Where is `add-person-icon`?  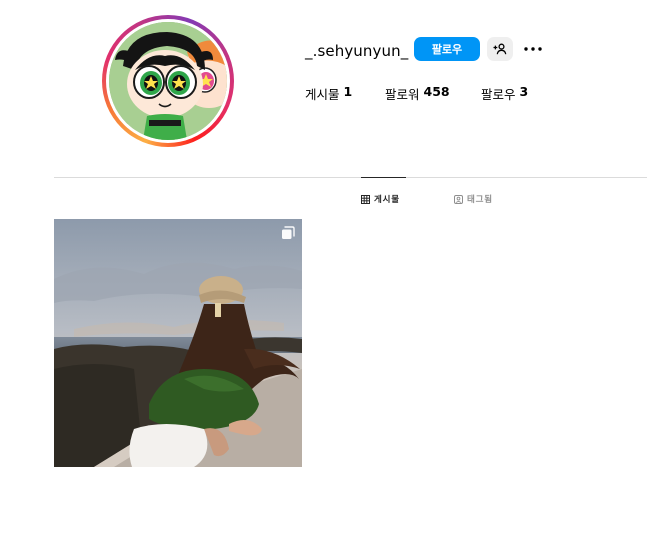 add-person-icon is located at coordinates (500, 49).